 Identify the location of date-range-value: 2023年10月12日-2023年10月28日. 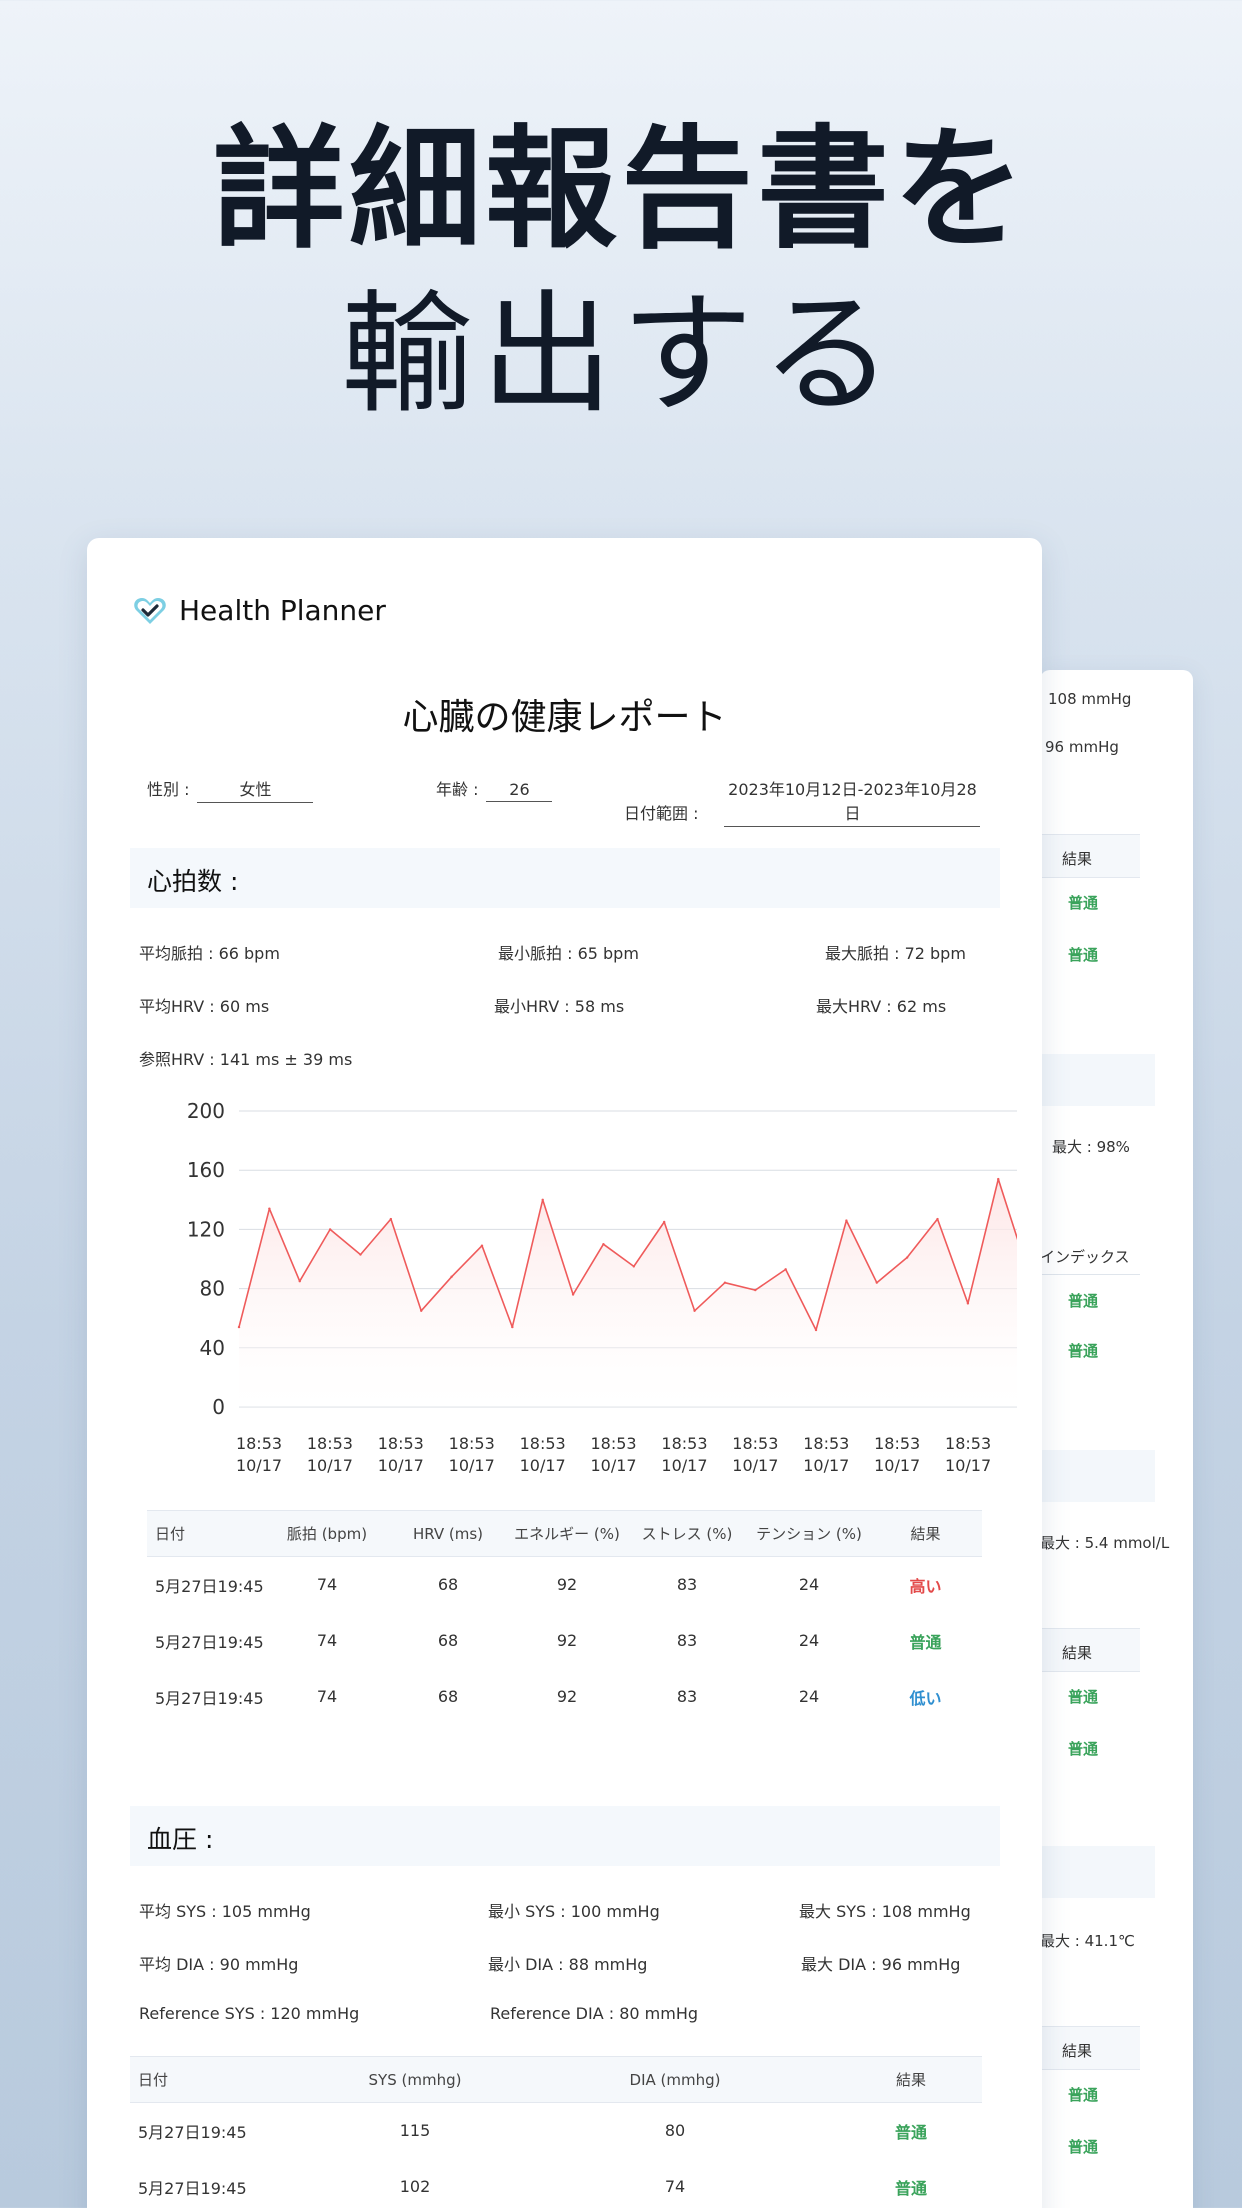
(852, 801).